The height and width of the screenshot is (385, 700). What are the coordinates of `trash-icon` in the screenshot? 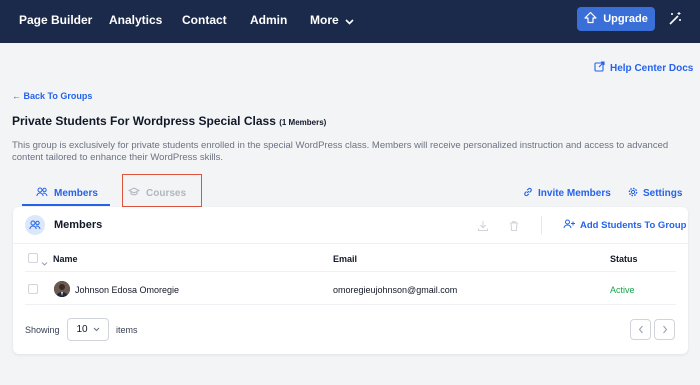 It's located at (514, 225).